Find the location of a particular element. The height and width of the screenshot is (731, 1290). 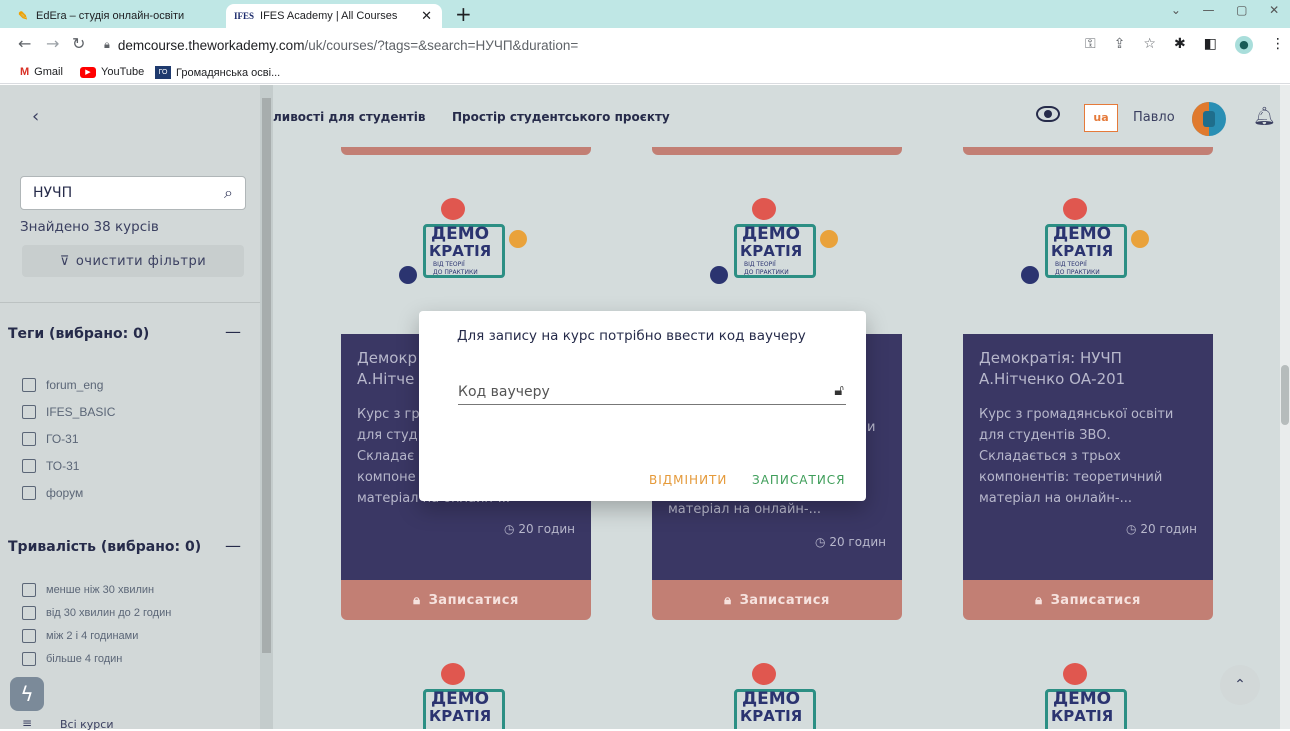

voucher-code-input: Код ваучеру 🔓︎ is located at coordinates (652, 391).